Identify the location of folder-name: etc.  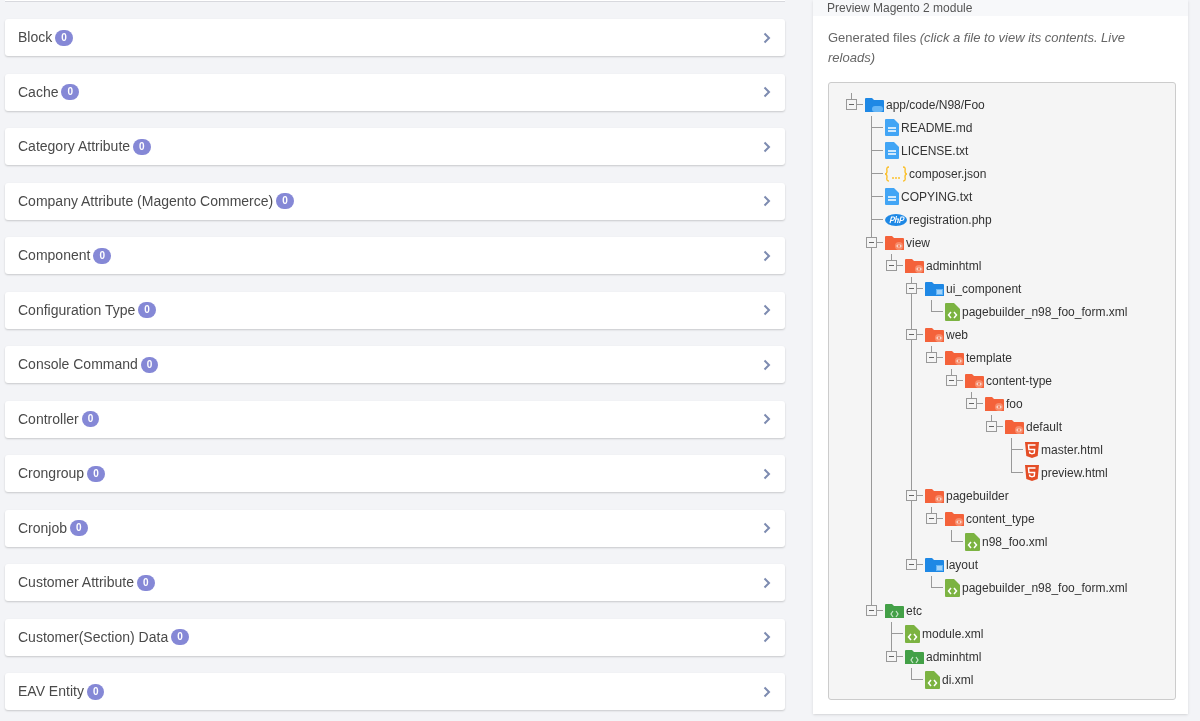
(914, 610).